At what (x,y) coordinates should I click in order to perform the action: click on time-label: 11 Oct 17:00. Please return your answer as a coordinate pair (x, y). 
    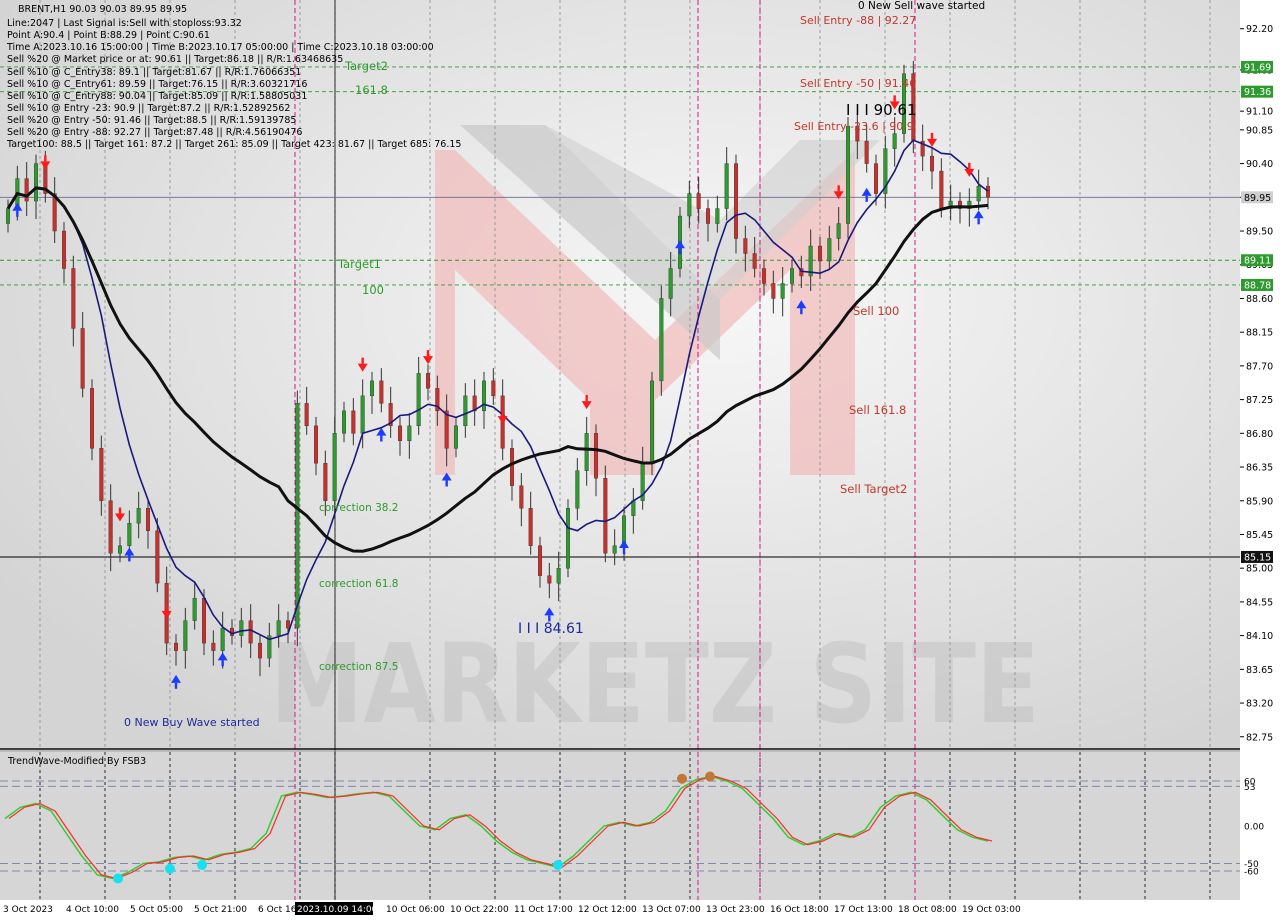
    Looking at the image, I should click on (543, 910).